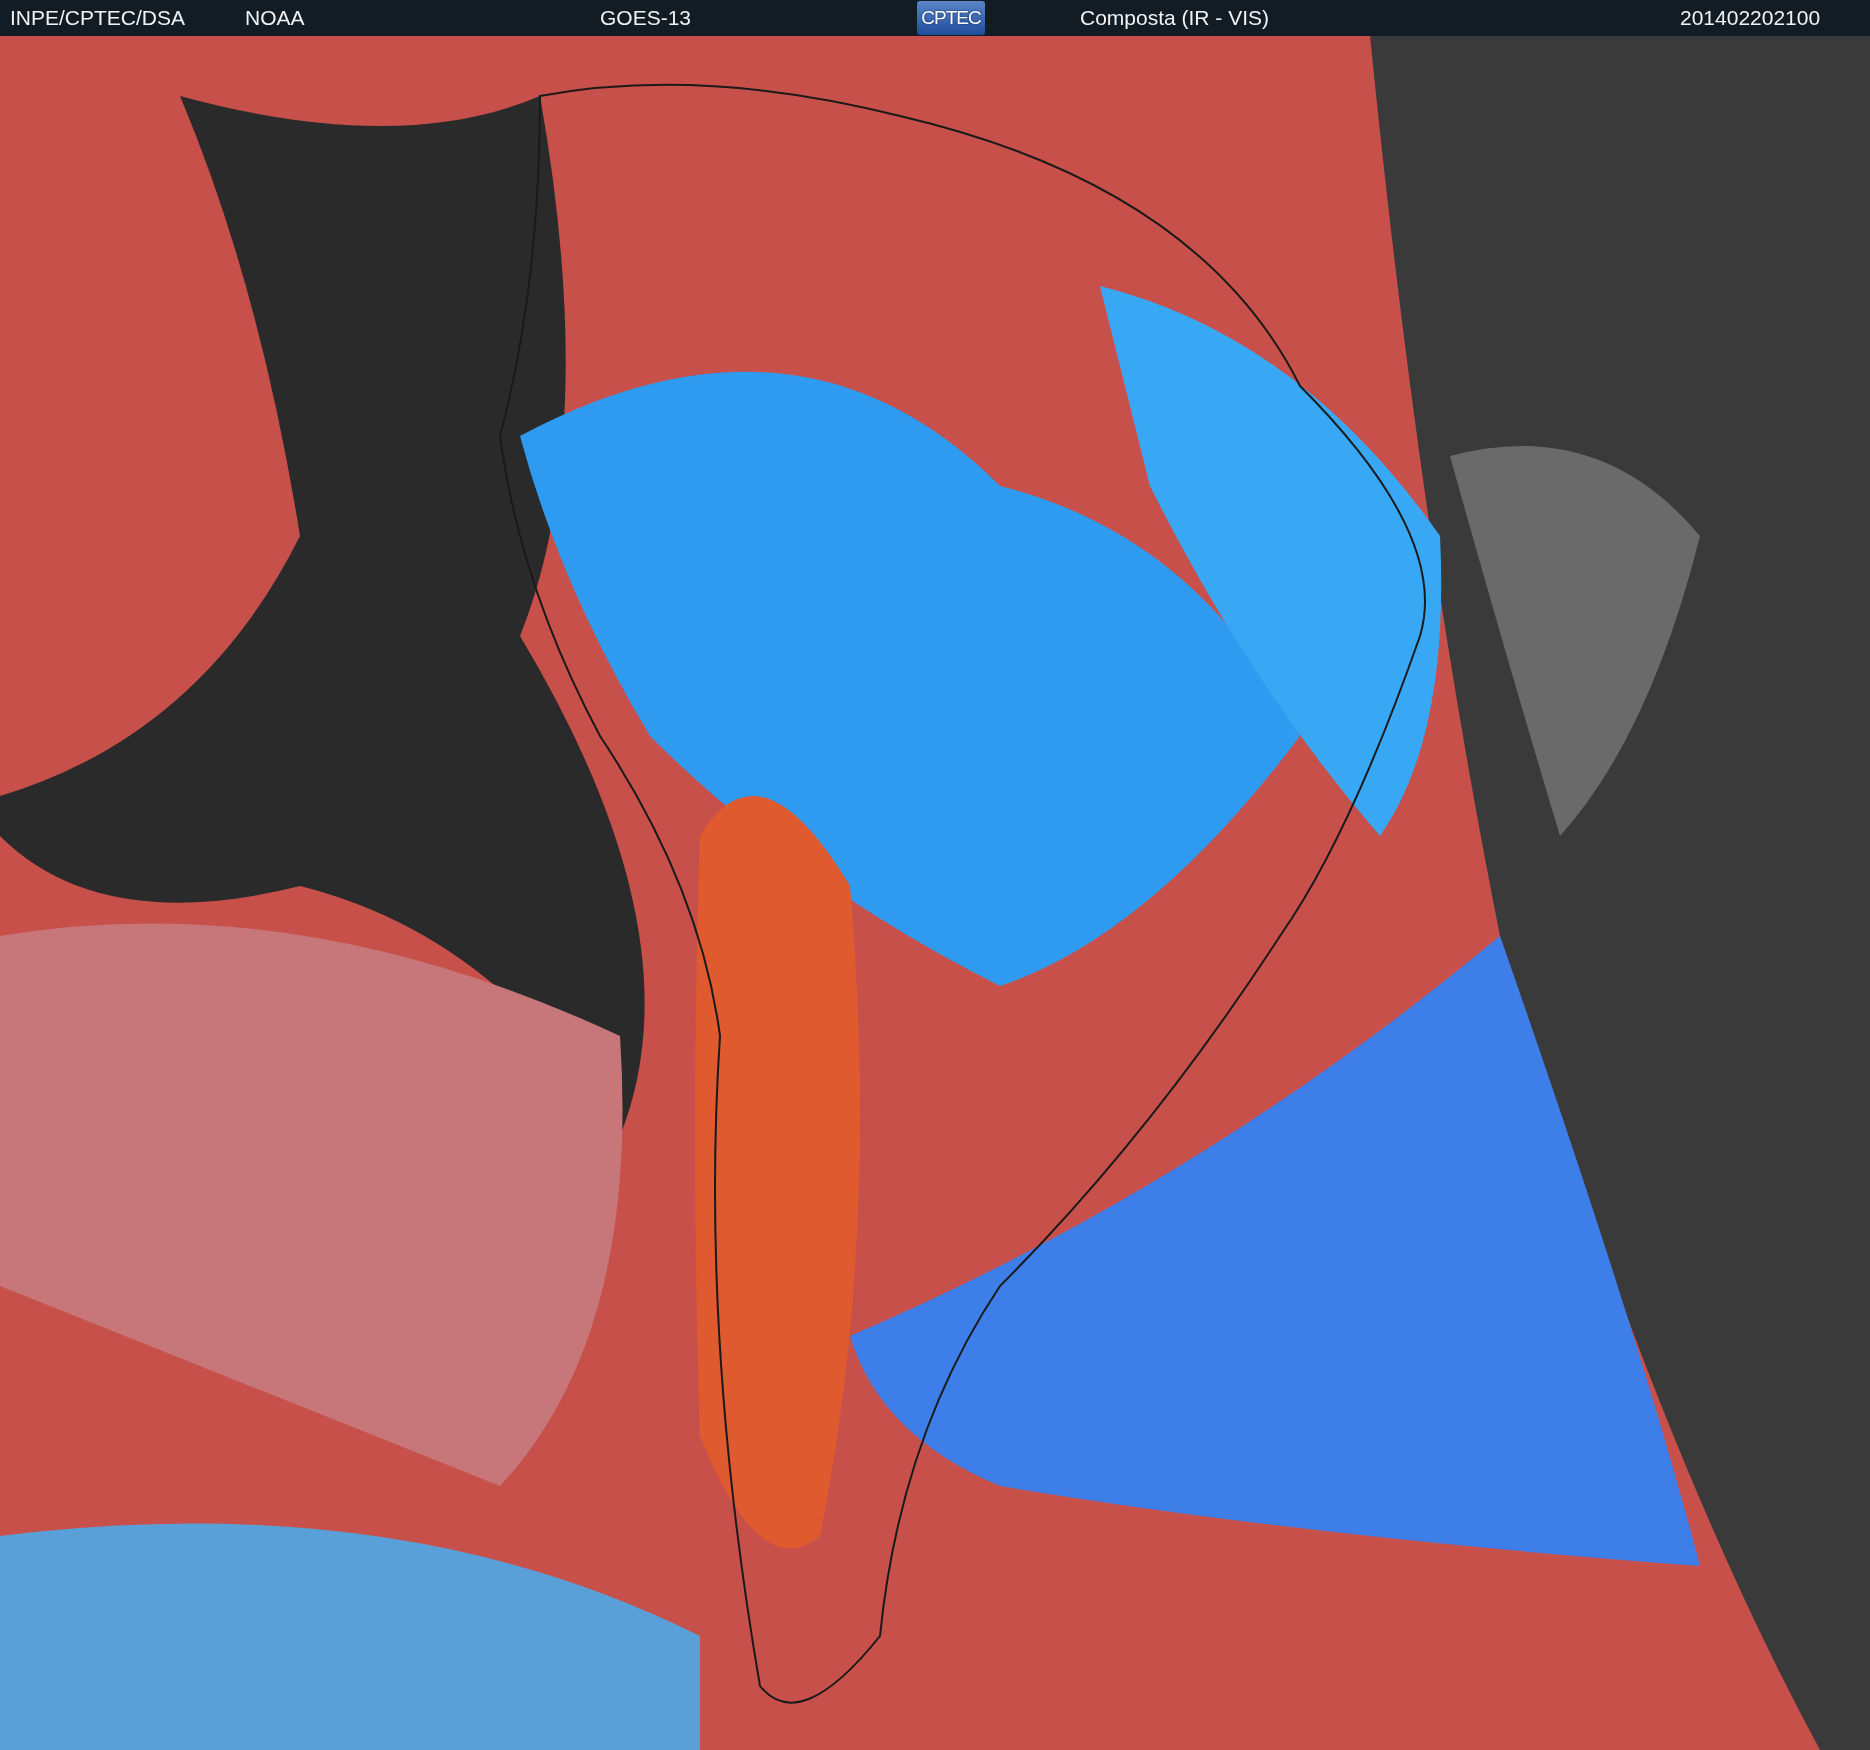 The width and height of the screenshot is (1870, 1750). Describe the element at coordinates (98, 18) in the screenshot. I see `source-label: INPE/CPTEC/DSA` at that location.